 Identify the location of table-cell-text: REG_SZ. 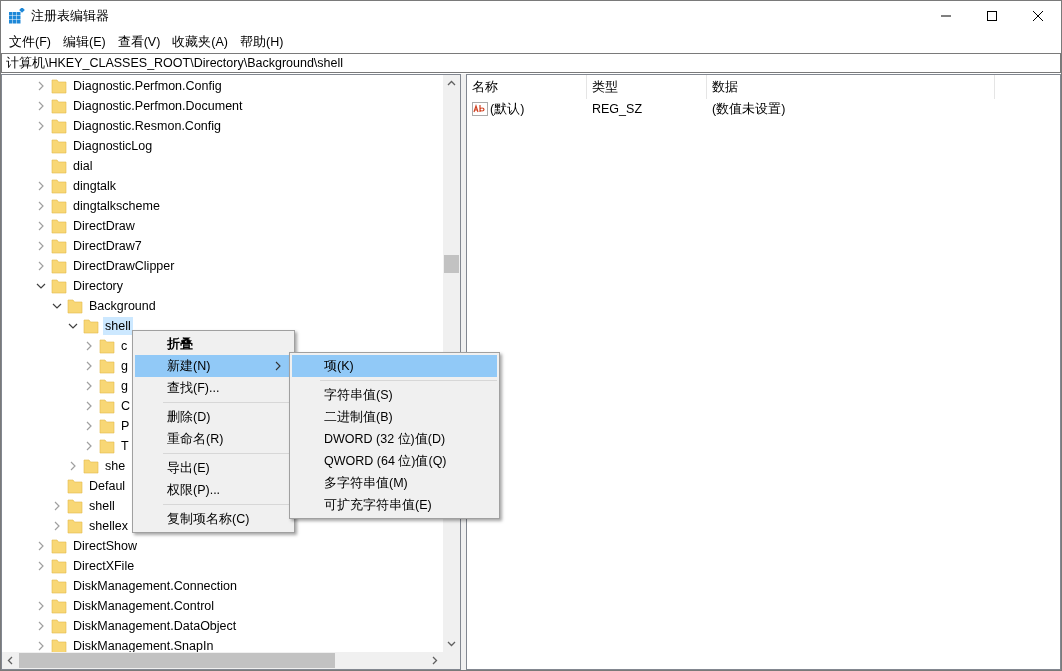
(617, 109).